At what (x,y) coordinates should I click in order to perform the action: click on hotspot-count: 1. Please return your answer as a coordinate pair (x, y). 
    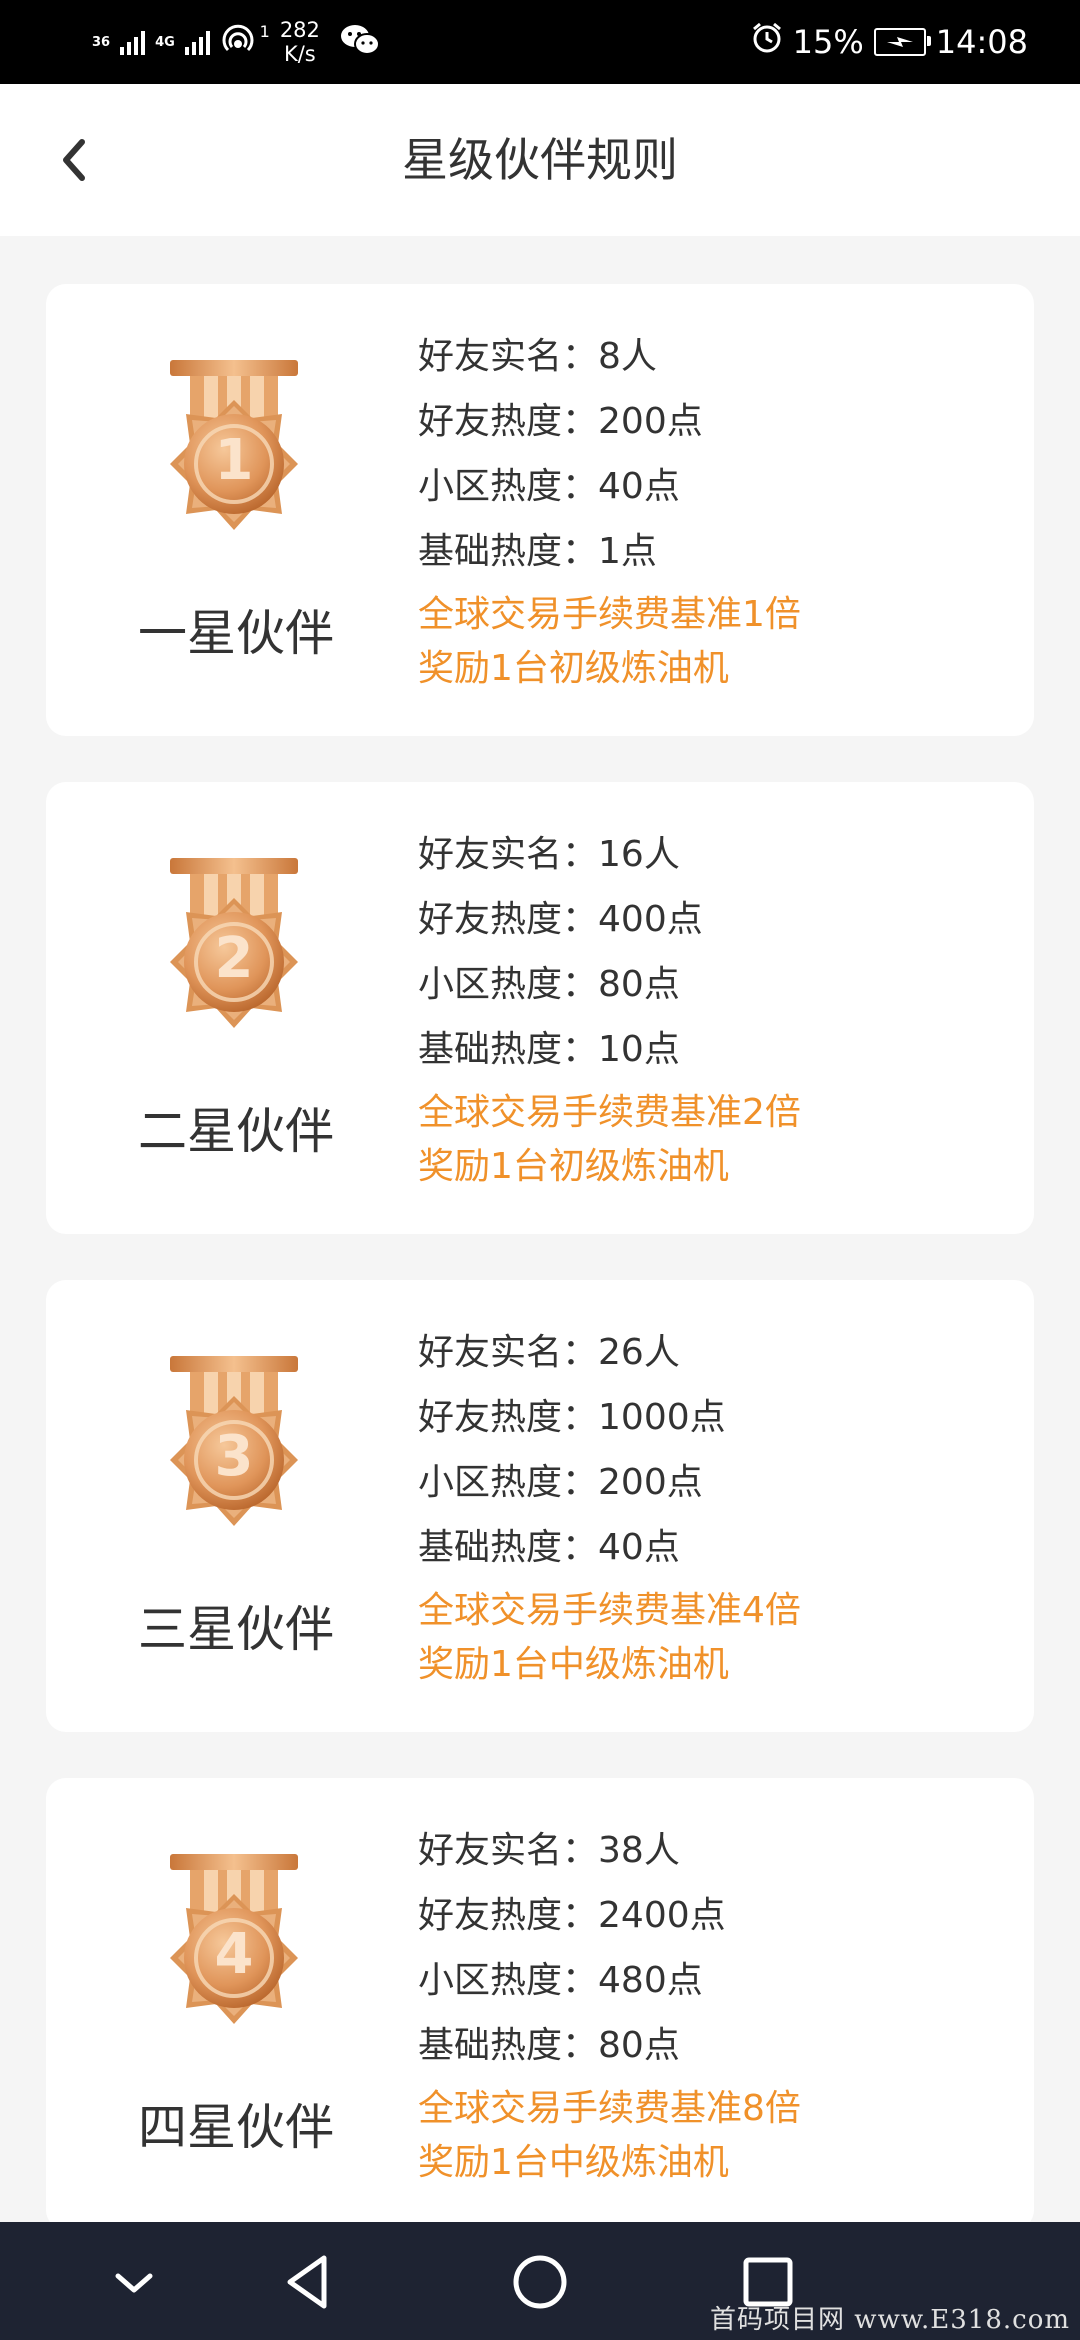
    Looking at the image, I should click on (264, 31).